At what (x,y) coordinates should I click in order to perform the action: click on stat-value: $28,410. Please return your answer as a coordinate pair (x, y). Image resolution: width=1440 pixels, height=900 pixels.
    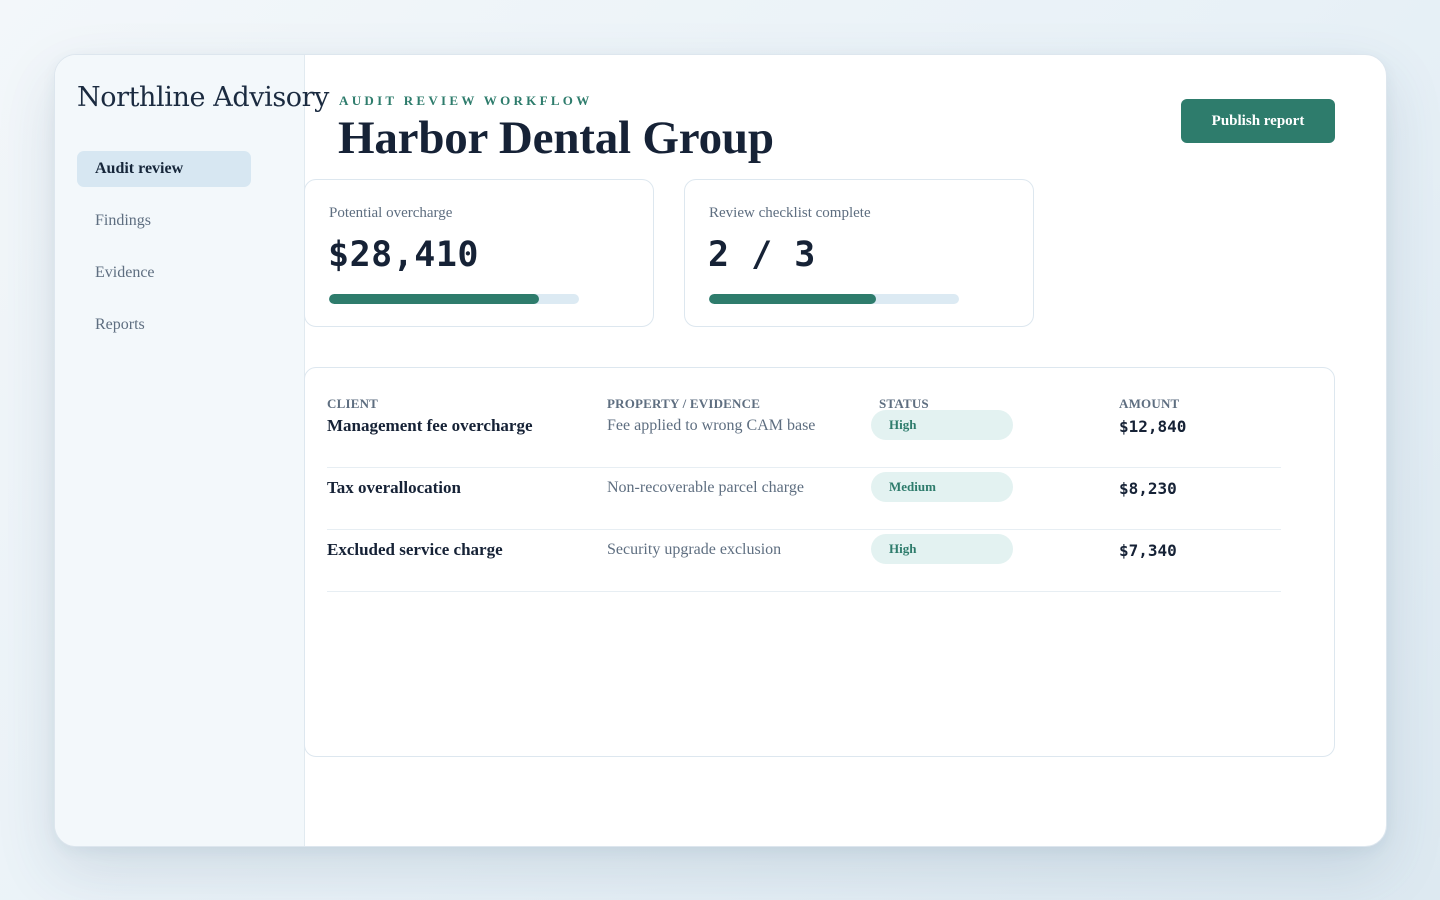
    Looking at the image, I should click on (404, 255).